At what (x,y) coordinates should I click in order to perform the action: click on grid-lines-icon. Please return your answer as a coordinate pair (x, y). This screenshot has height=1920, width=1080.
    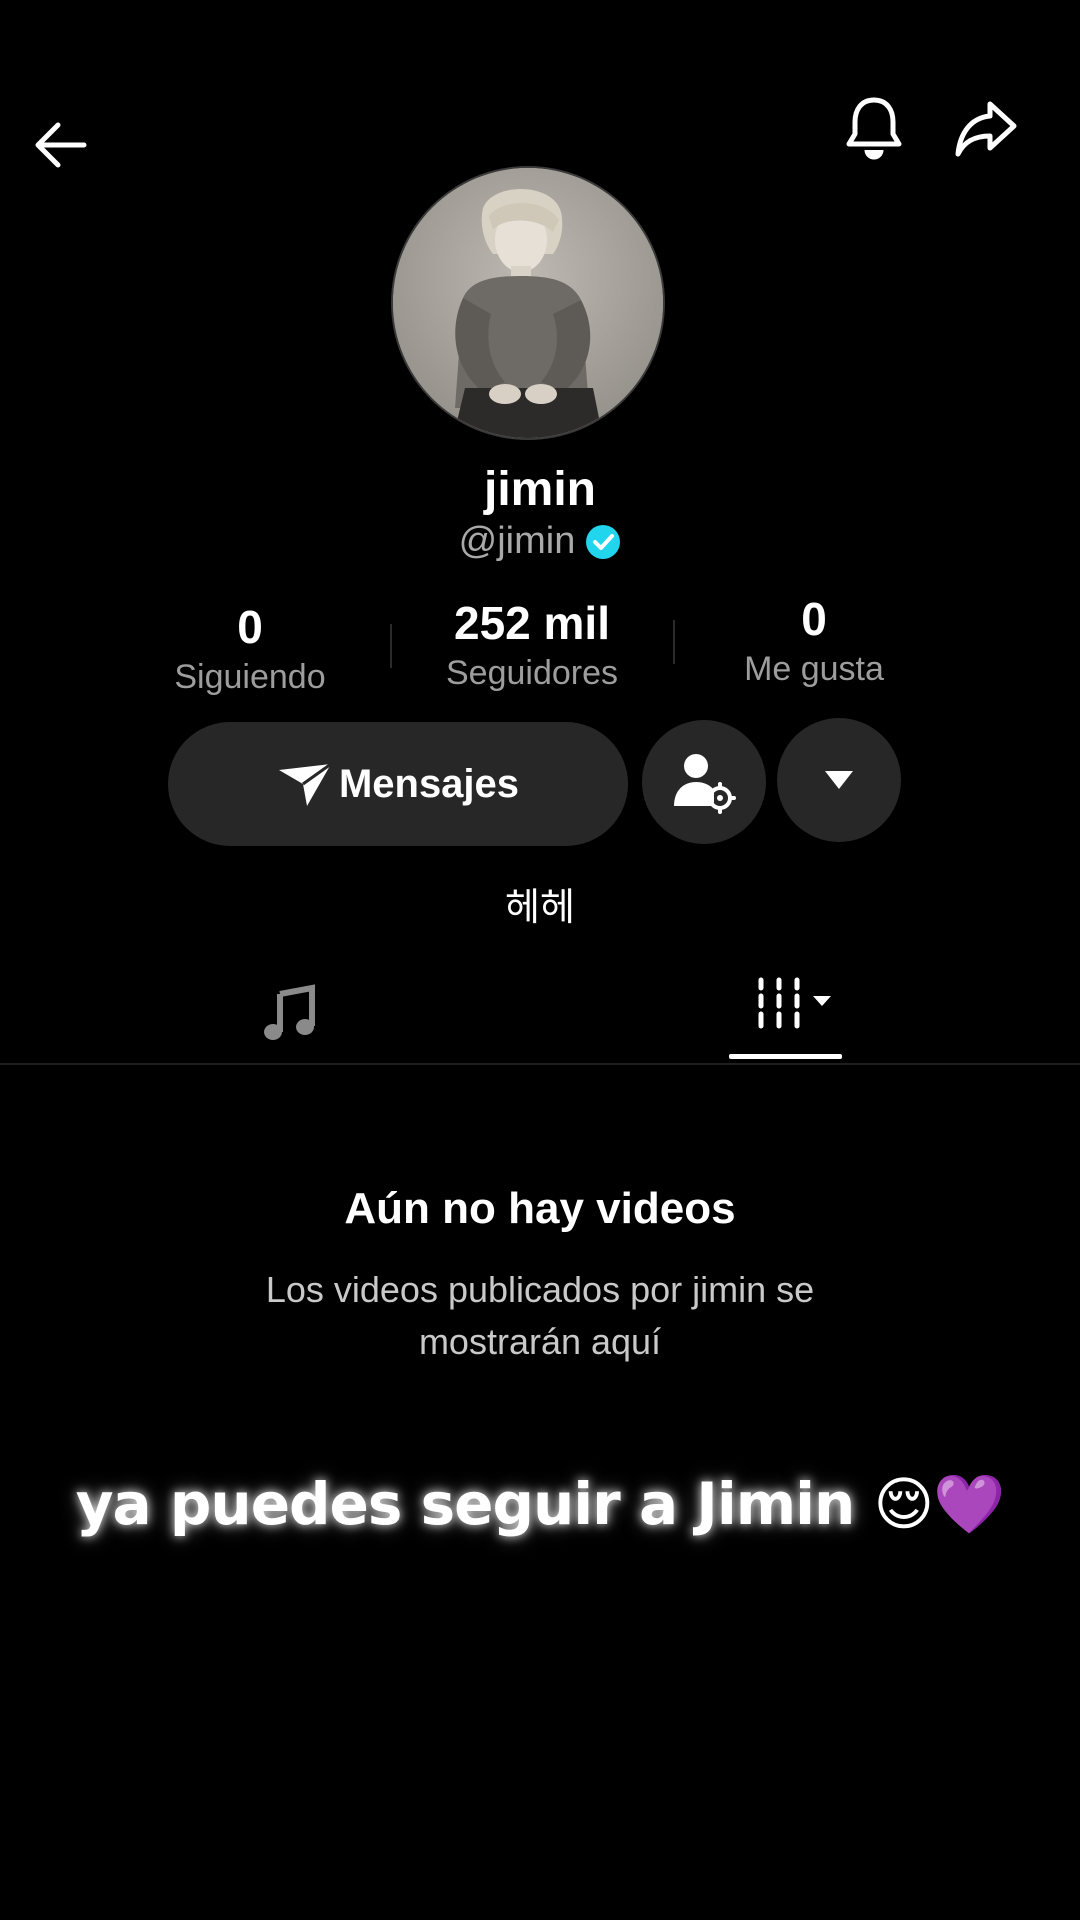
    Looking at the image, I should click on (794, 1003).